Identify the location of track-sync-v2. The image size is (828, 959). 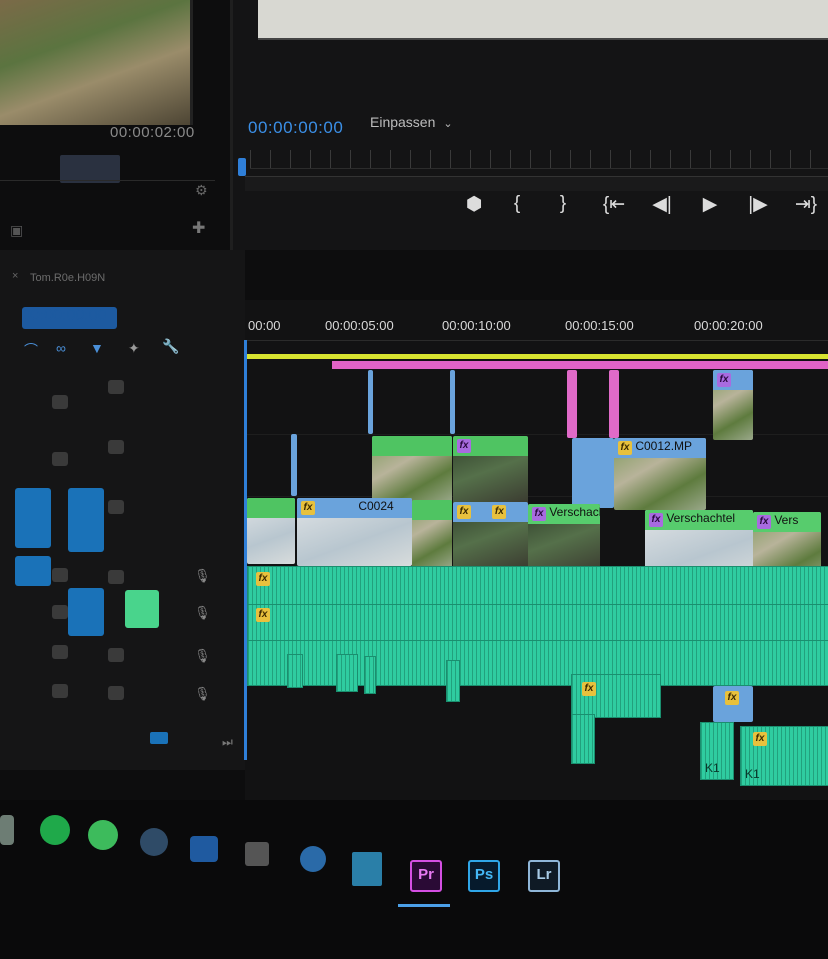
(116, 447).